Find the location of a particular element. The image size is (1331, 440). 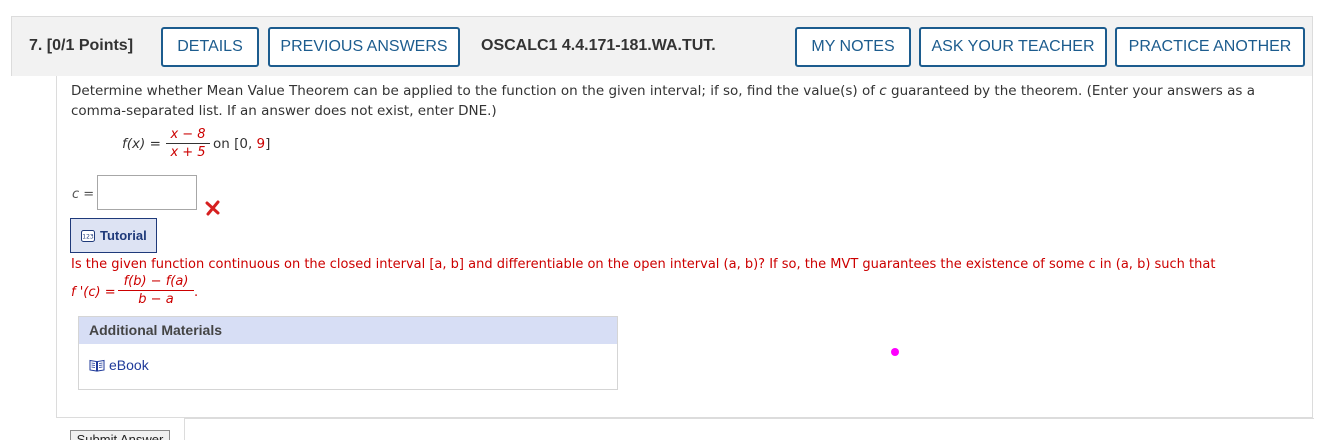

tutorial-button: 123 Tutorial is located at coordinates (113, 235).